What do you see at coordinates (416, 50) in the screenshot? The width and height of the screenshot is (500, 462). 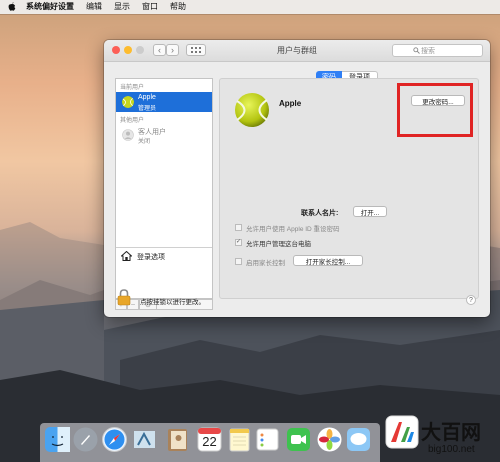 I see `search-icon` at bounding box center [416, 50].